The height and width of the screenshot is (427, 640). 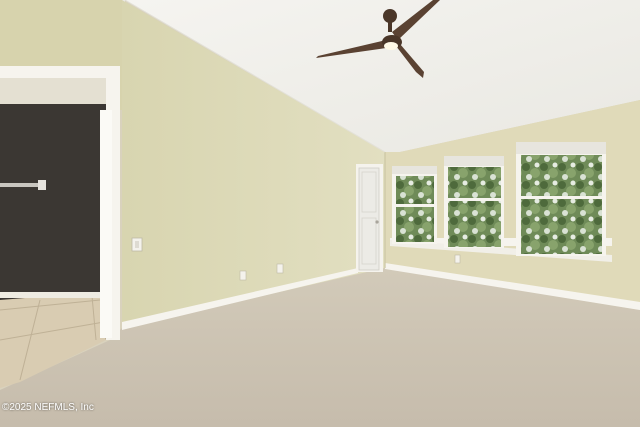 I want to click on door-knob, so click(x=377, y=222).